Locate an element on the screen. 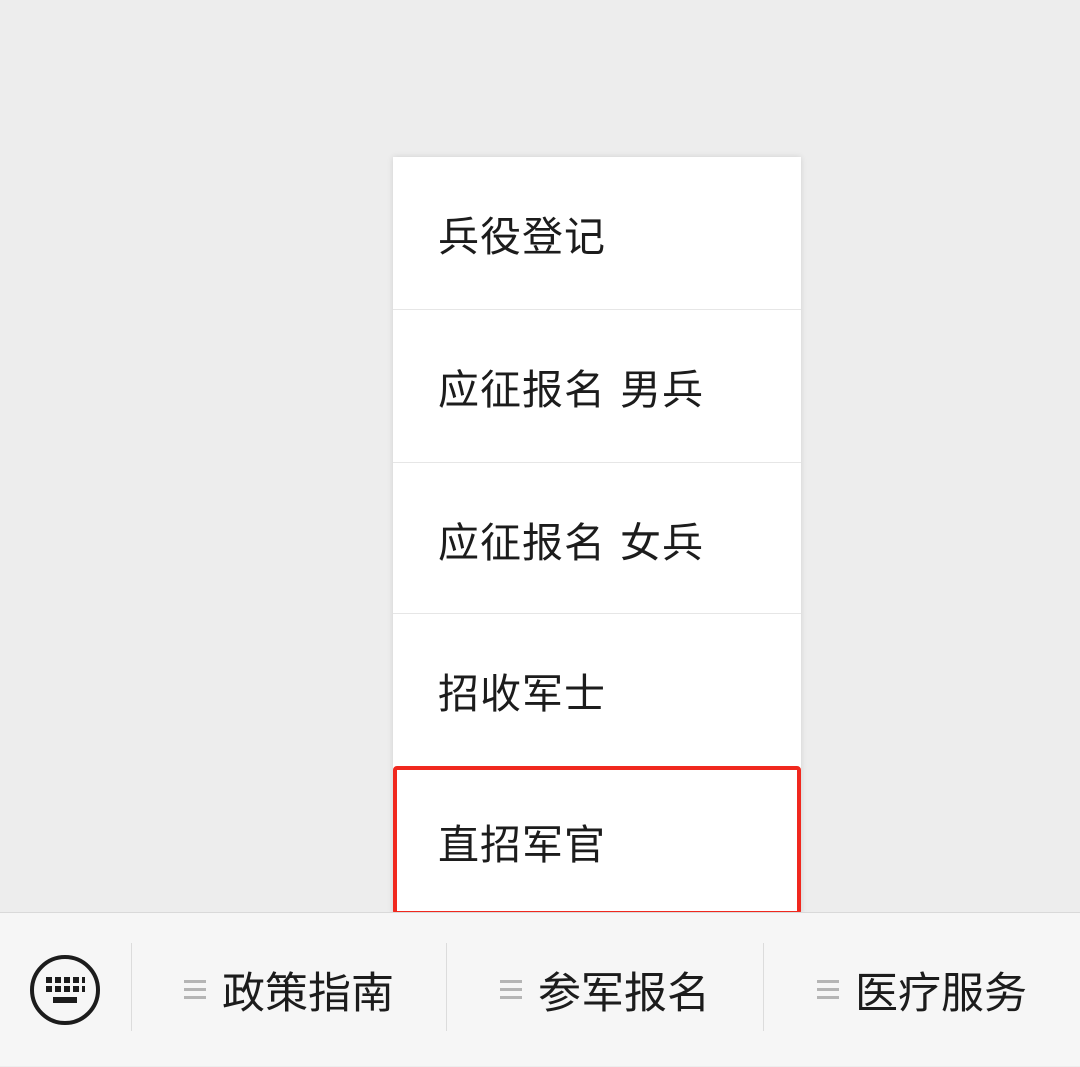 The image size is (1080, 1067). keyboard-toggle-button is located at coordinates (65, 990).